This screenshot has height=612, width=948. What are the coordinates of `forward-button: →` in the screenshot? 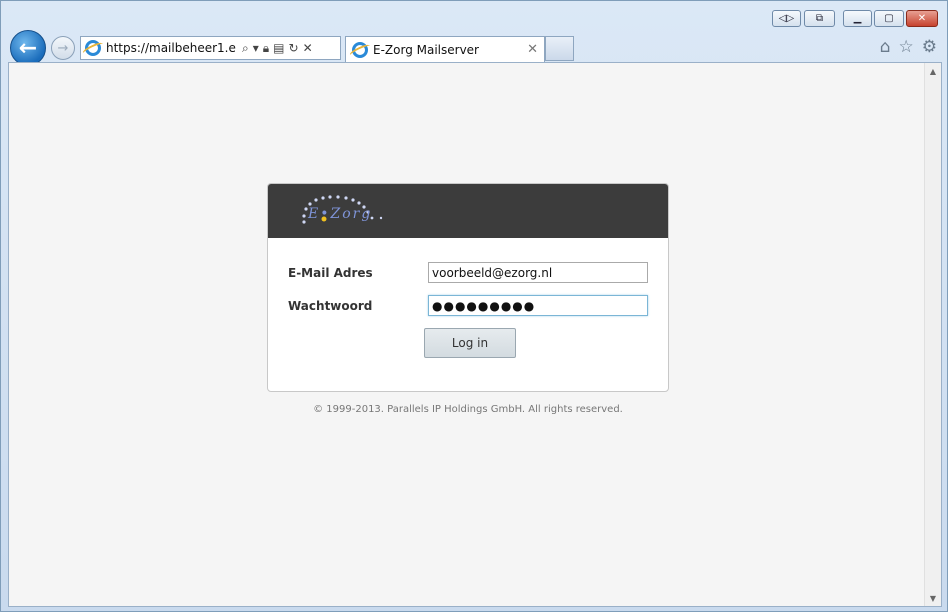 It's located at (63, 48).